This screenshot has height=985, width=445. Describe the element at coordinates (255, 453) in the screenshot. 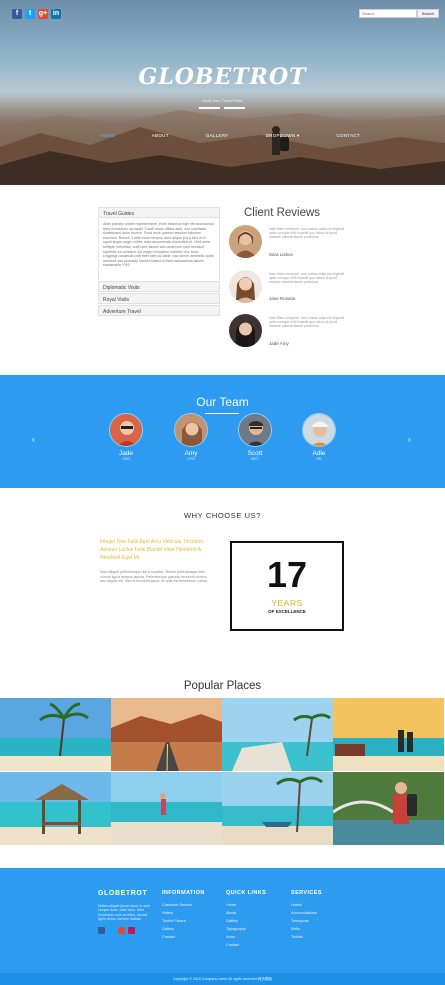

I see `team-member-name: Scott` at that location.